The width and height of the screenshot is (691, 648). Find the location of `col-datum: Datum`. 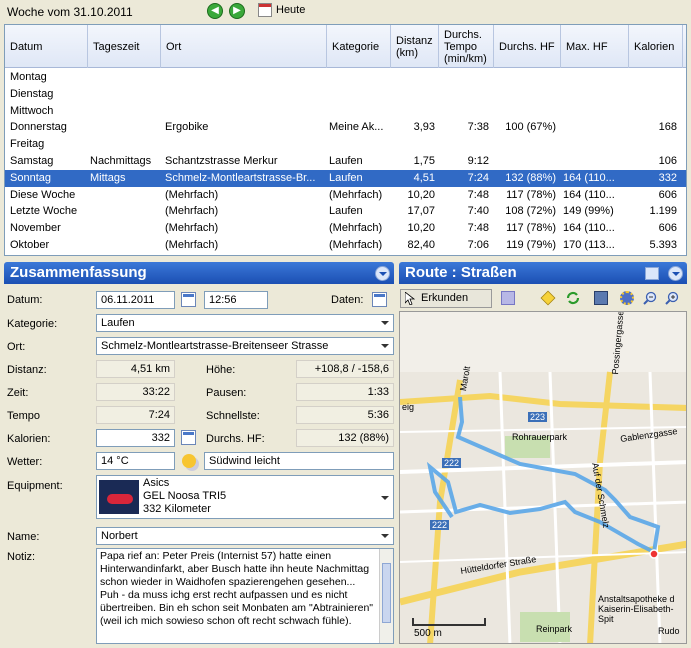

col-datum: Datum is located at coordinates (46, 46).